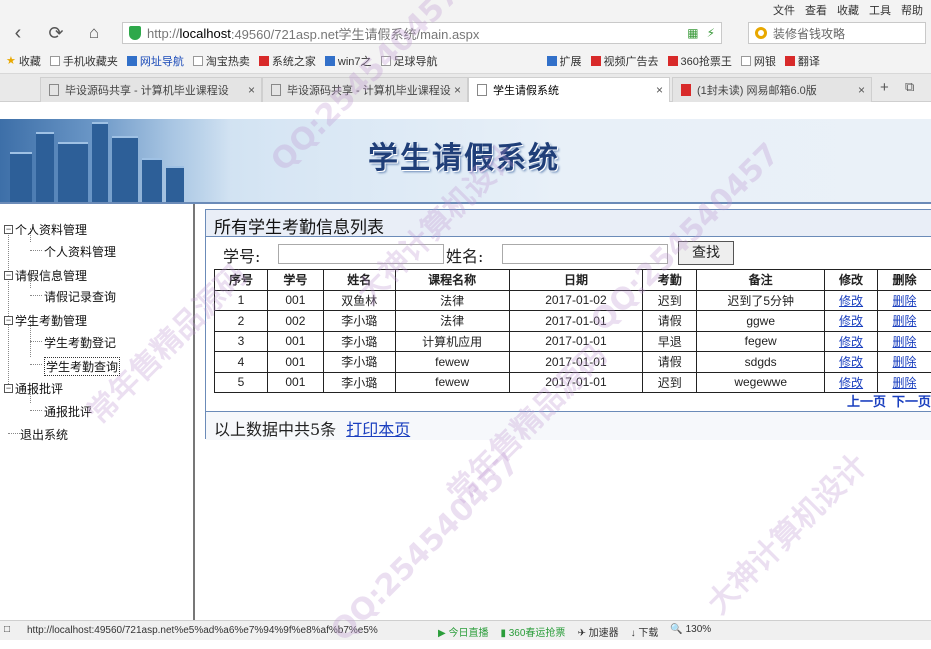 The width and height of the screenshot is (931, 649). What do you see at coordinates (866, 400) in the screenshot?
I see `prev-page-link: 上一页` at bounding box center [866, 400].